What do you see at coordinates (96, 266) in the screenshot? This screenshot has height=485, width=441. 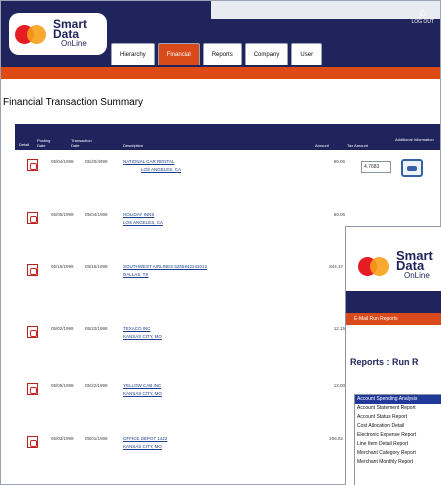 I see `transaction-date: 05/15/1999` at bounding box center [96, 266].